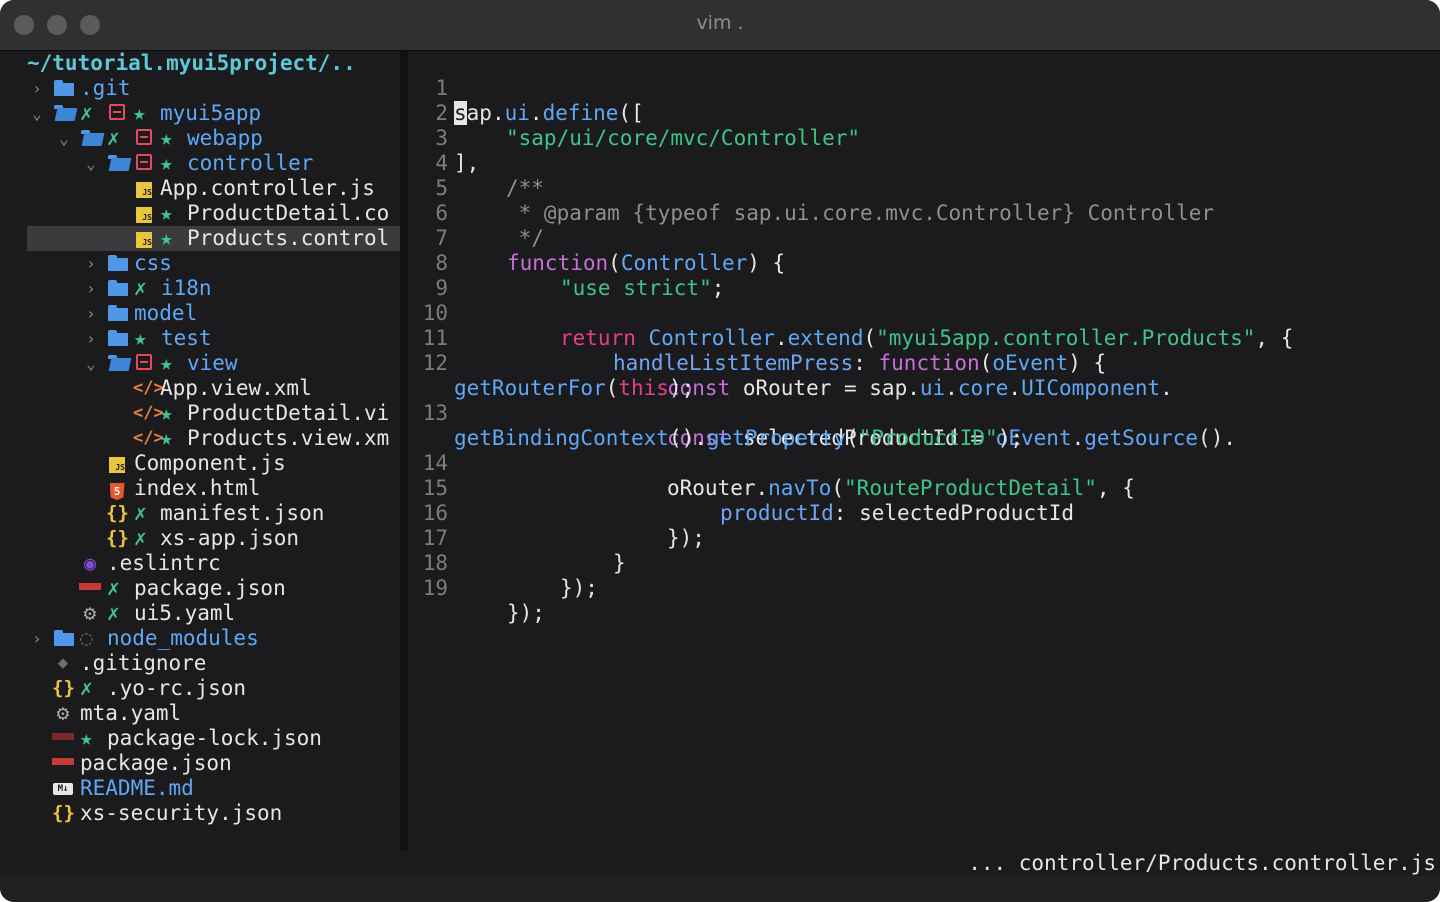 The image size is (1440, 902). Describe the element at coordinates (200, 763) in the screenshot. I see `tree-item-root-package-json: package.json` at that location.